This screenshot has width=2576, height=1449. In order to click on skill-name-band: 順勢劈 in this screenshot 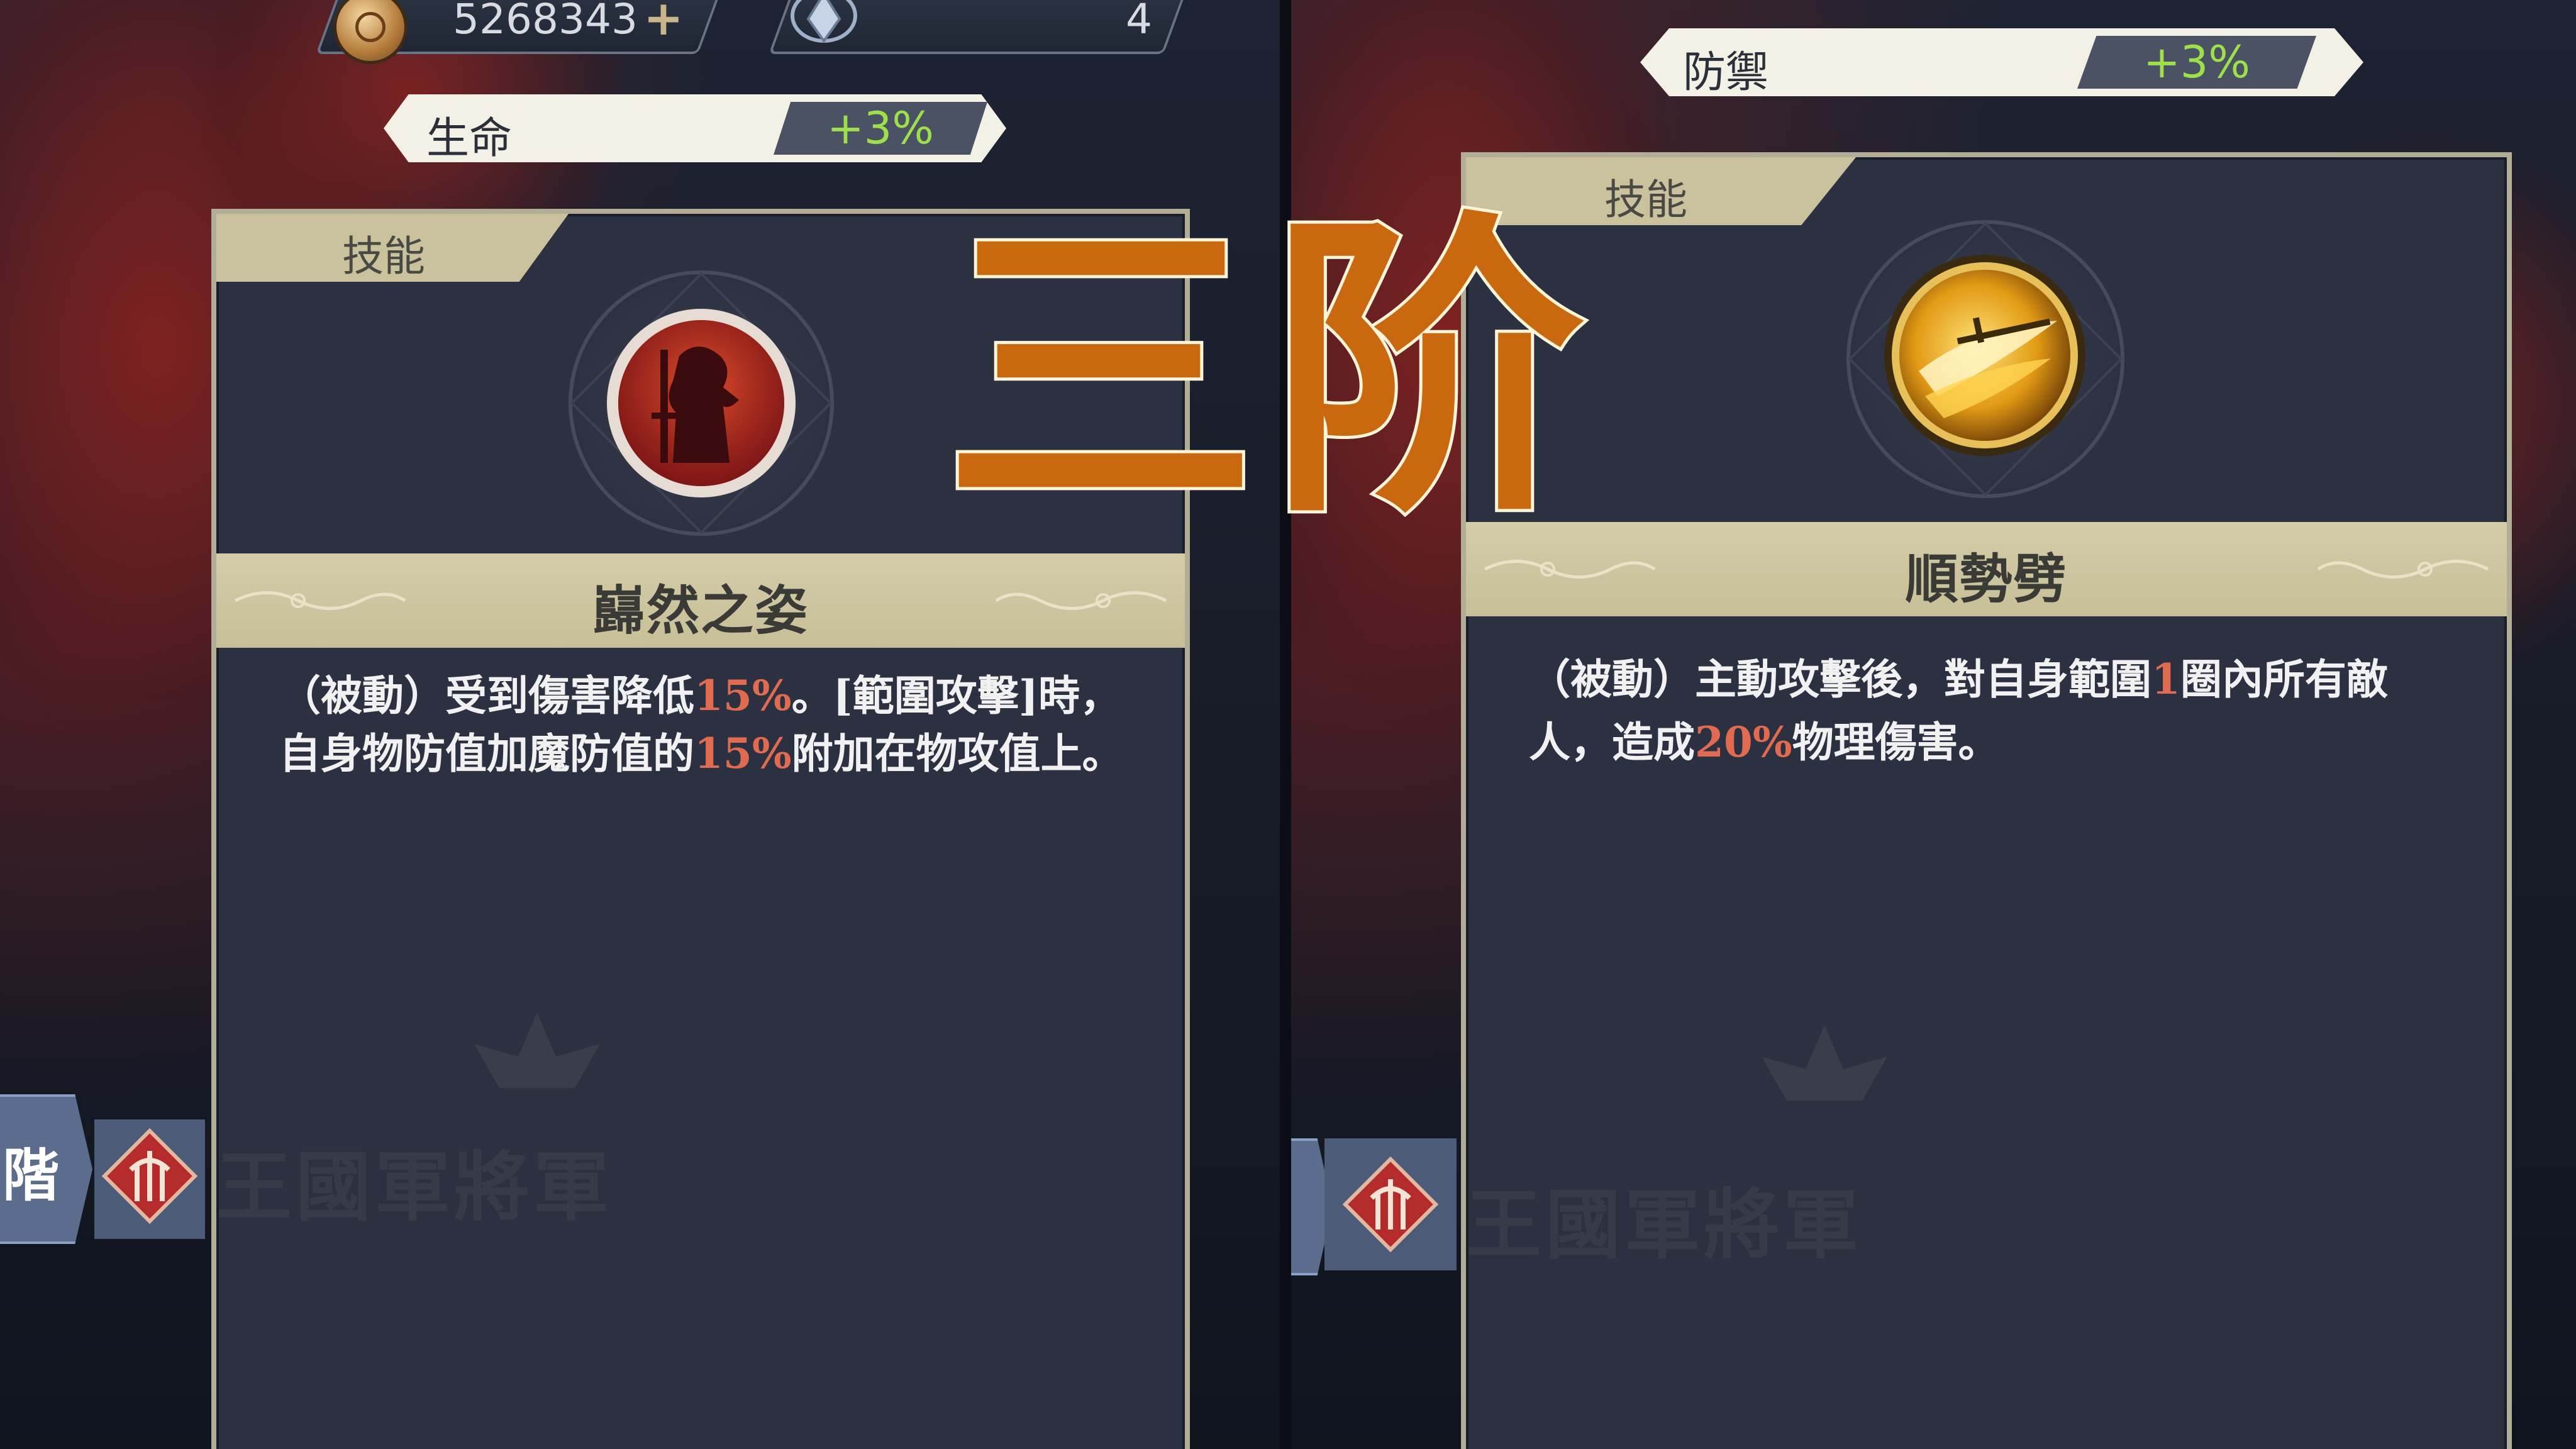, I will do `click(1986, 569)`.